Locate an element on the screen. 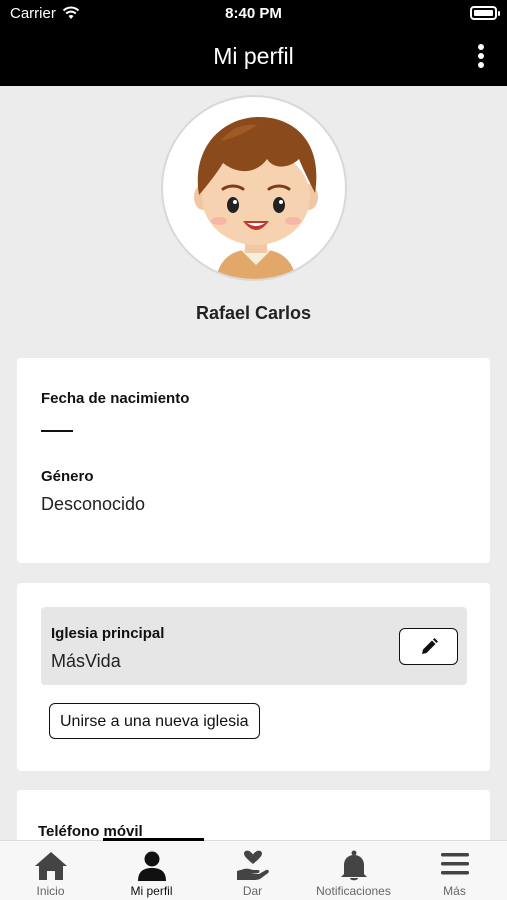 Image resolution: width=507 pixels, height=900 pixels. tab-label: Mi perfil is located at coordinates (151, 891).